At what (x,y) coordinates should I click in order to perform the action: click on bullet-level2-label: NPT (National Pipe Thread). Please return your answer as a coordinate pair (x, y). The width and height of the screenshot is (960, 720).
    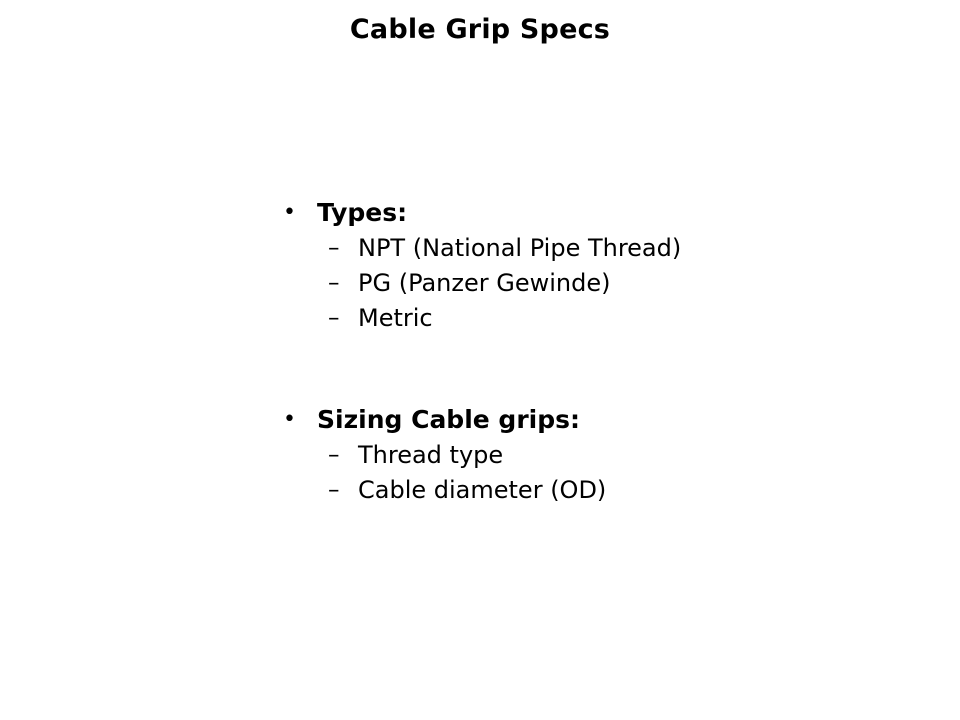
    Looking at the image, I should click on (520, 248).